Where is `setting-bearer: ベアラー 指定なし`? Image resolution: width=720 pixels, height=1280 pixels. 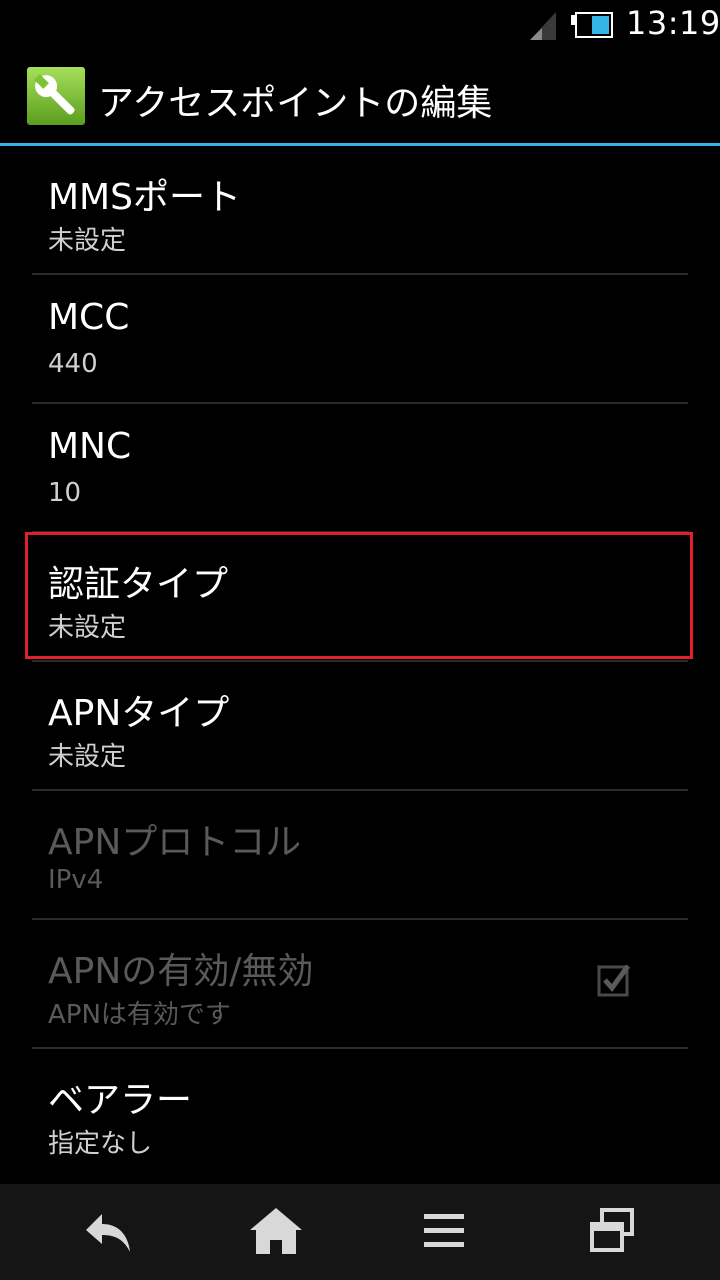
setting-bearer: ベアラー 指定なし is located at coordinates (360, 1113).